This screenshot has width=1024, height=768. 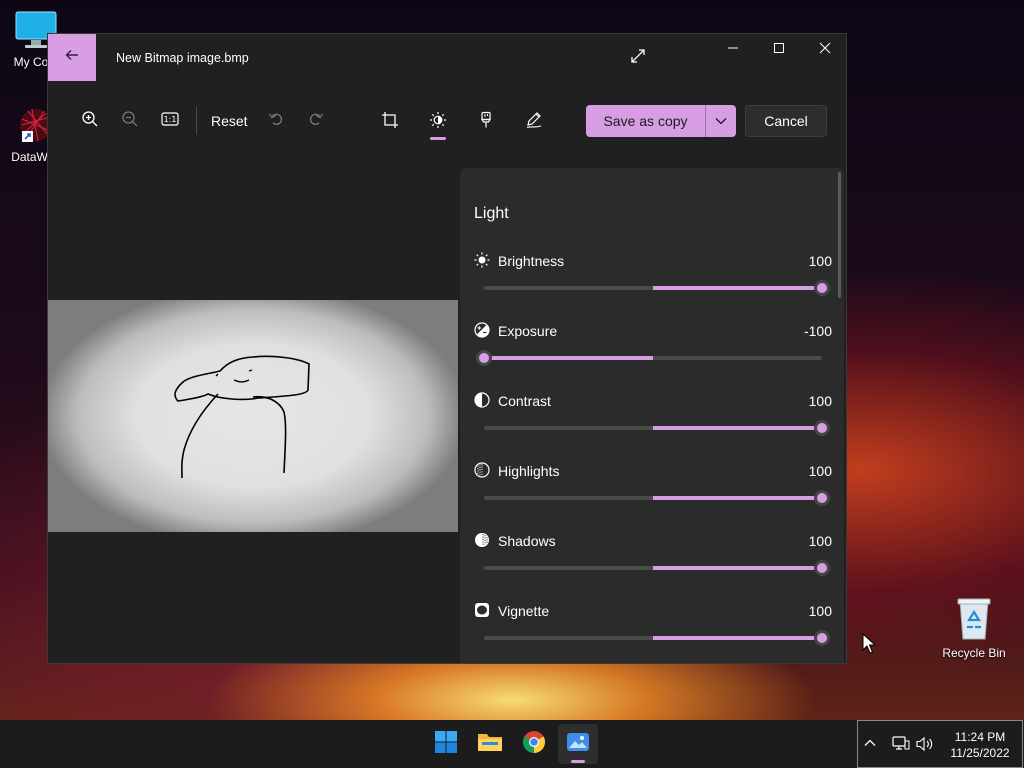 I want to click on arrow-left-icon, so click(x=72, y=57).